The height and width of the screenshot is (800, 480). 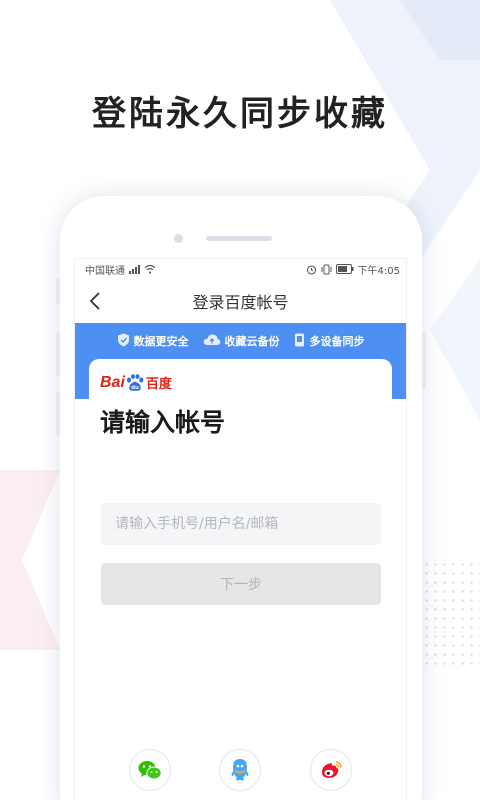 I want to click on dot-grid-decoration, so click(x=451, y=615).